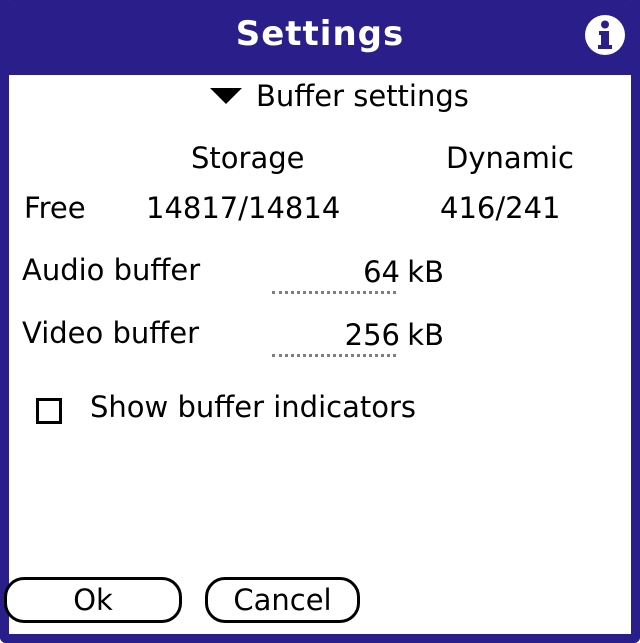 Image resolution: width=640 pixels, height=643 pixels. I want to click on audio-buffer-underline, so click(334, 292).